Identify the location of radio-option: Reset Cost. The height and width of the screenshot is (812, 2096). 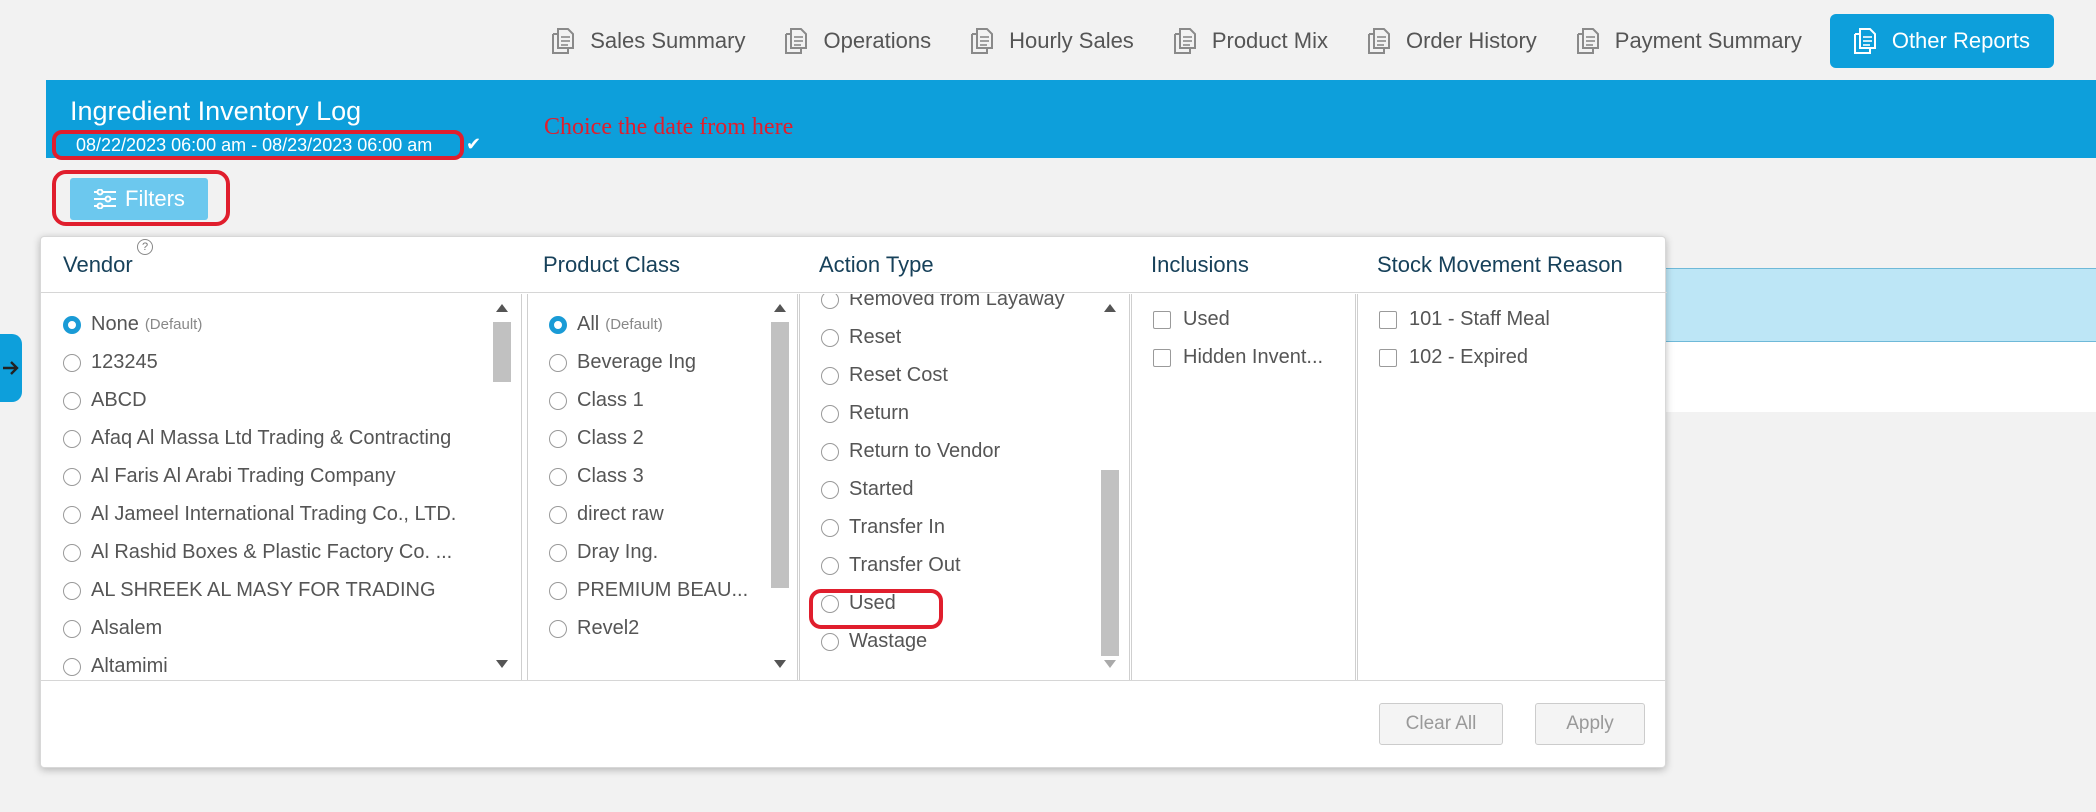
(959, 375).